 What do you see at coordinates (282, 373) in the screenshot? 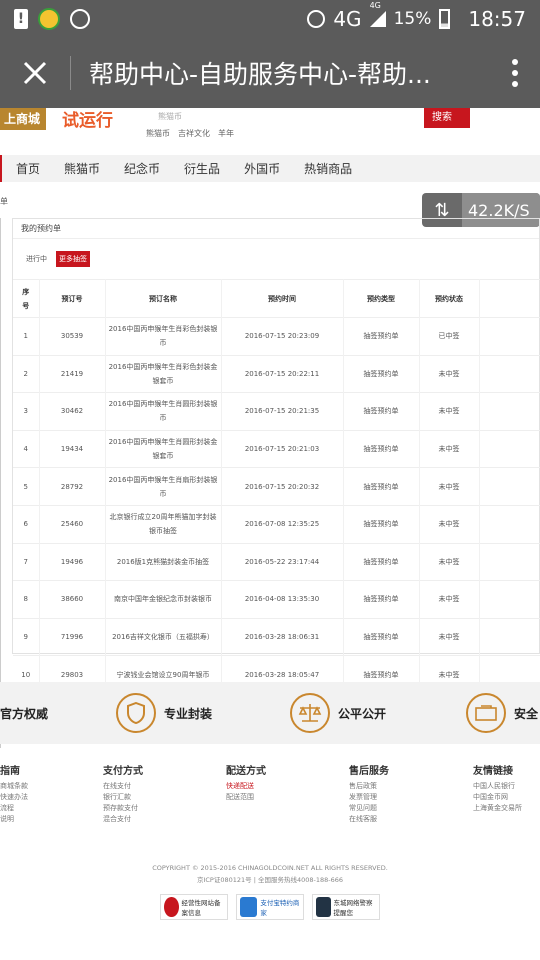
I see `cell-time: 2016-07-15 20:22:11` at bounding box center [282, 373].